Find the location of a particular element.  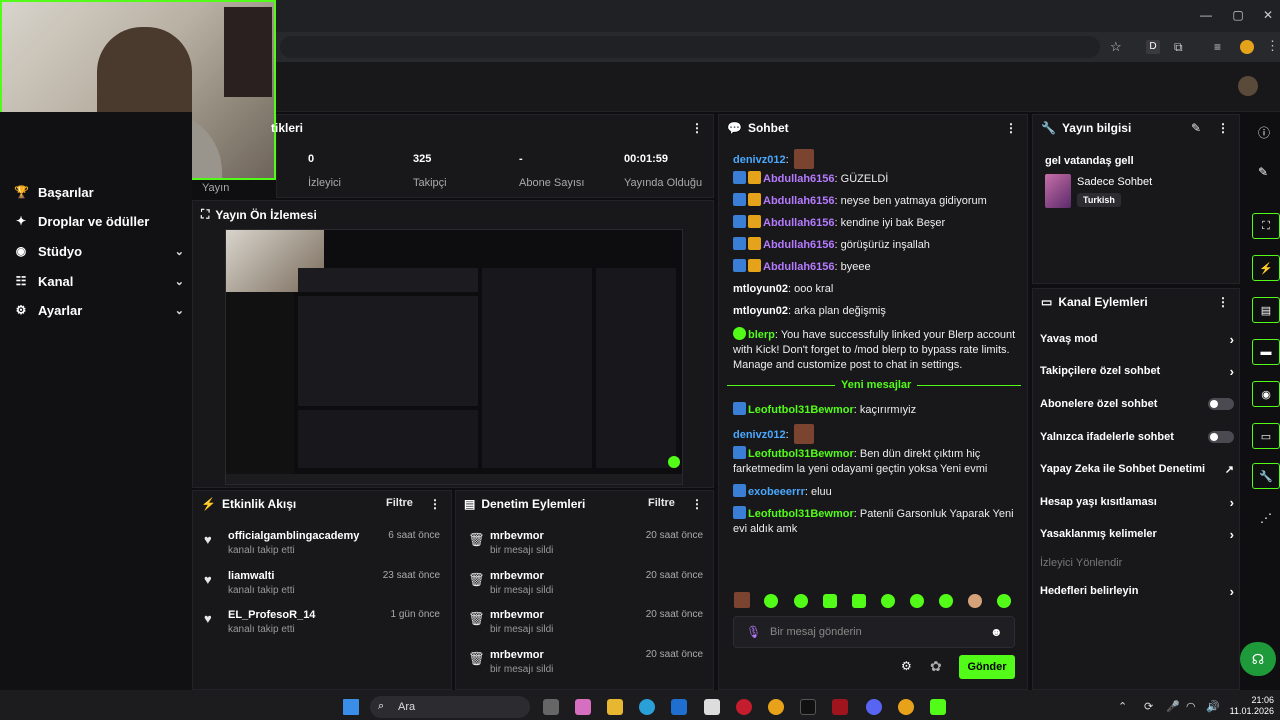

extension-icon: D is located at coordinates (1153, 47).